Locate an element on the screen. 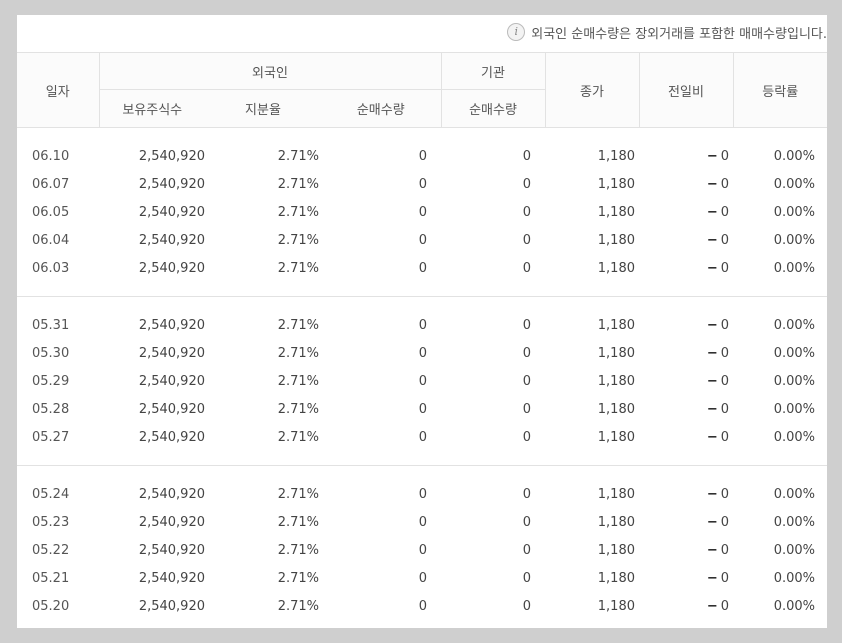 The image size is (842, 643). col-group-institution: 기관 is located at coordinates (492, 71).